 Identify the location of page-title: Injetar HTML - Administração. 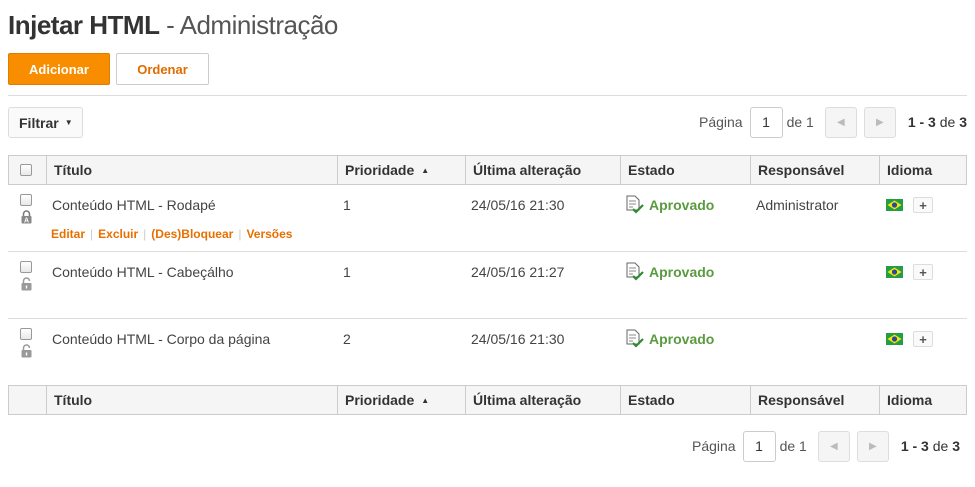
(173, 25).